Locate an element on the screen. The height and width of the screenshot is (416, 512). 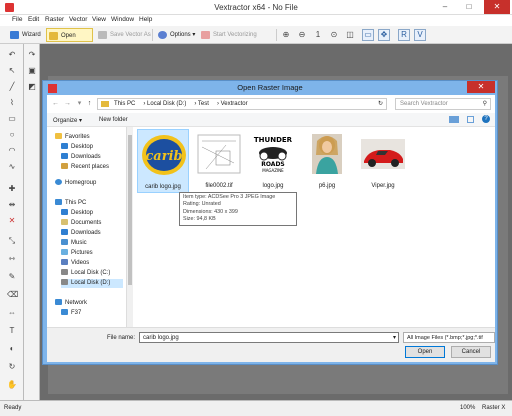
open-image-button: Open Image is located at coordinates (69, 40).